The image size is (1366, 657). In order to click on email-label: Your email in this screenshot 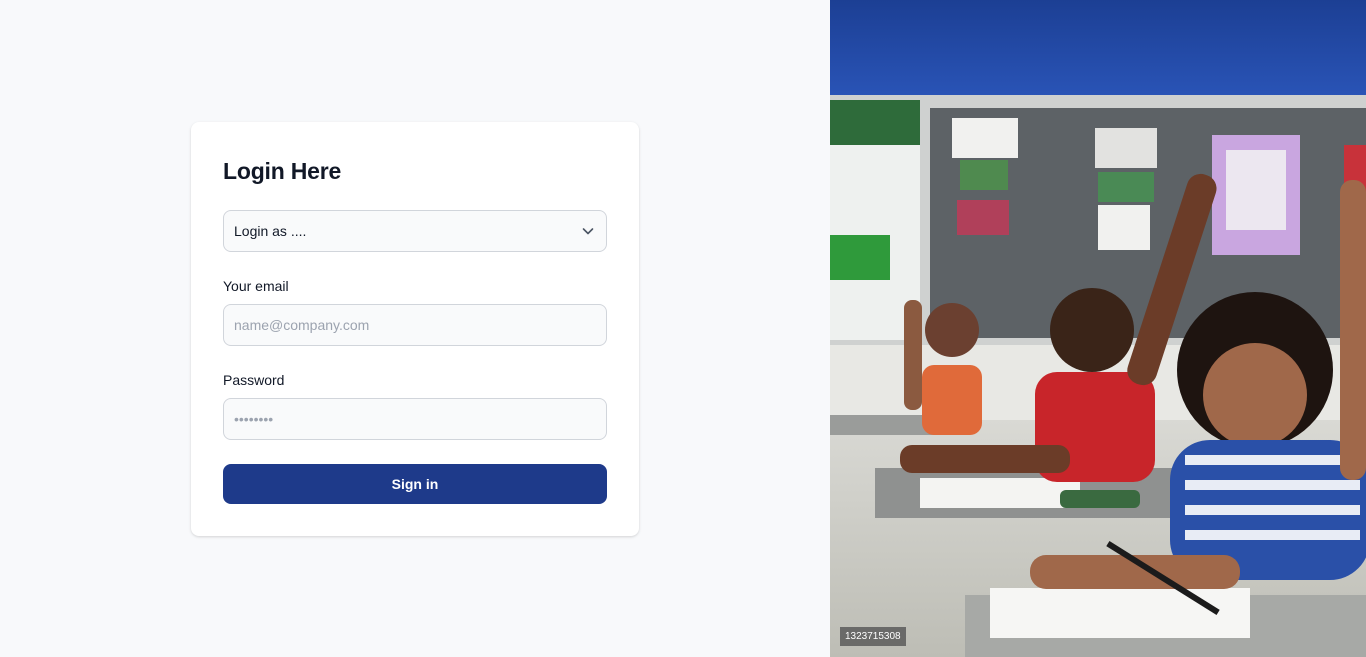, I will do `click(256, 286)`.